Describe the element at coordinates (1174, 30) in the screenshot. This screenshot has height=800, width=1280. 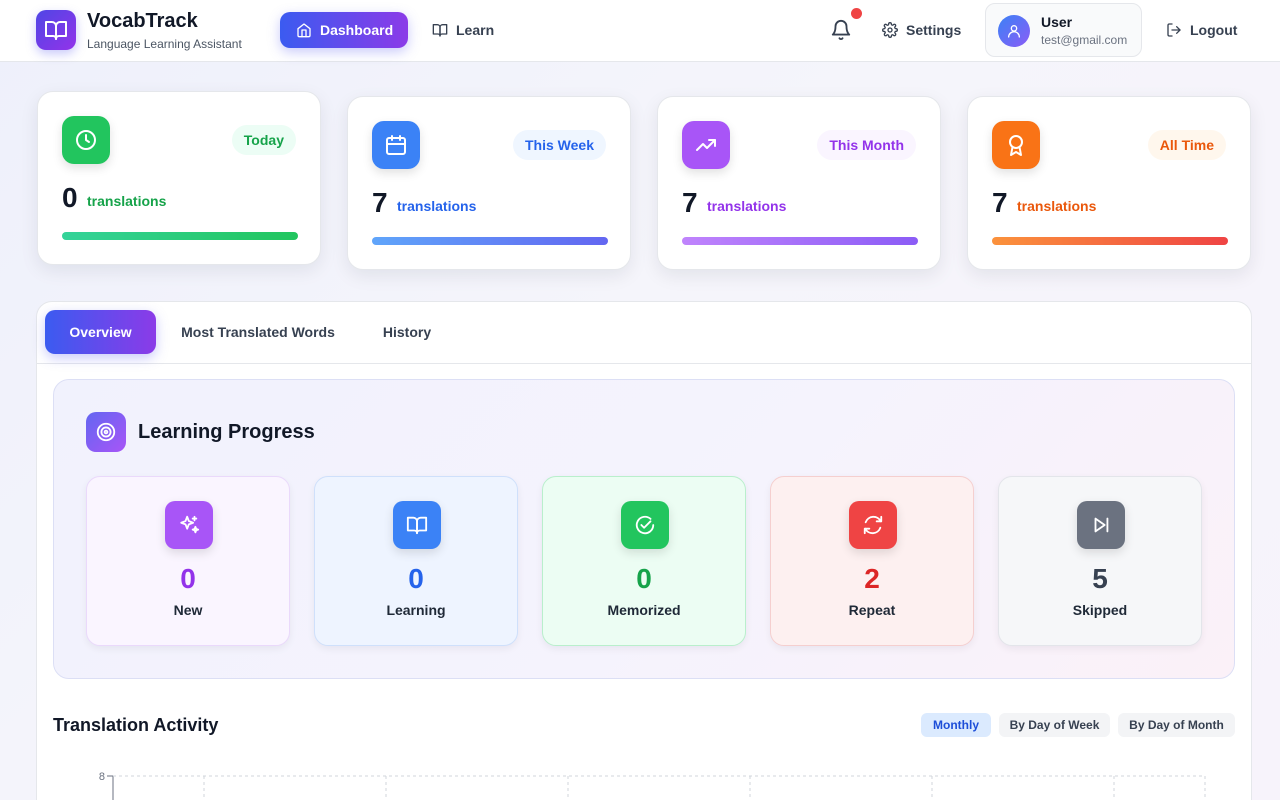
I see `logout-icon` at that location.